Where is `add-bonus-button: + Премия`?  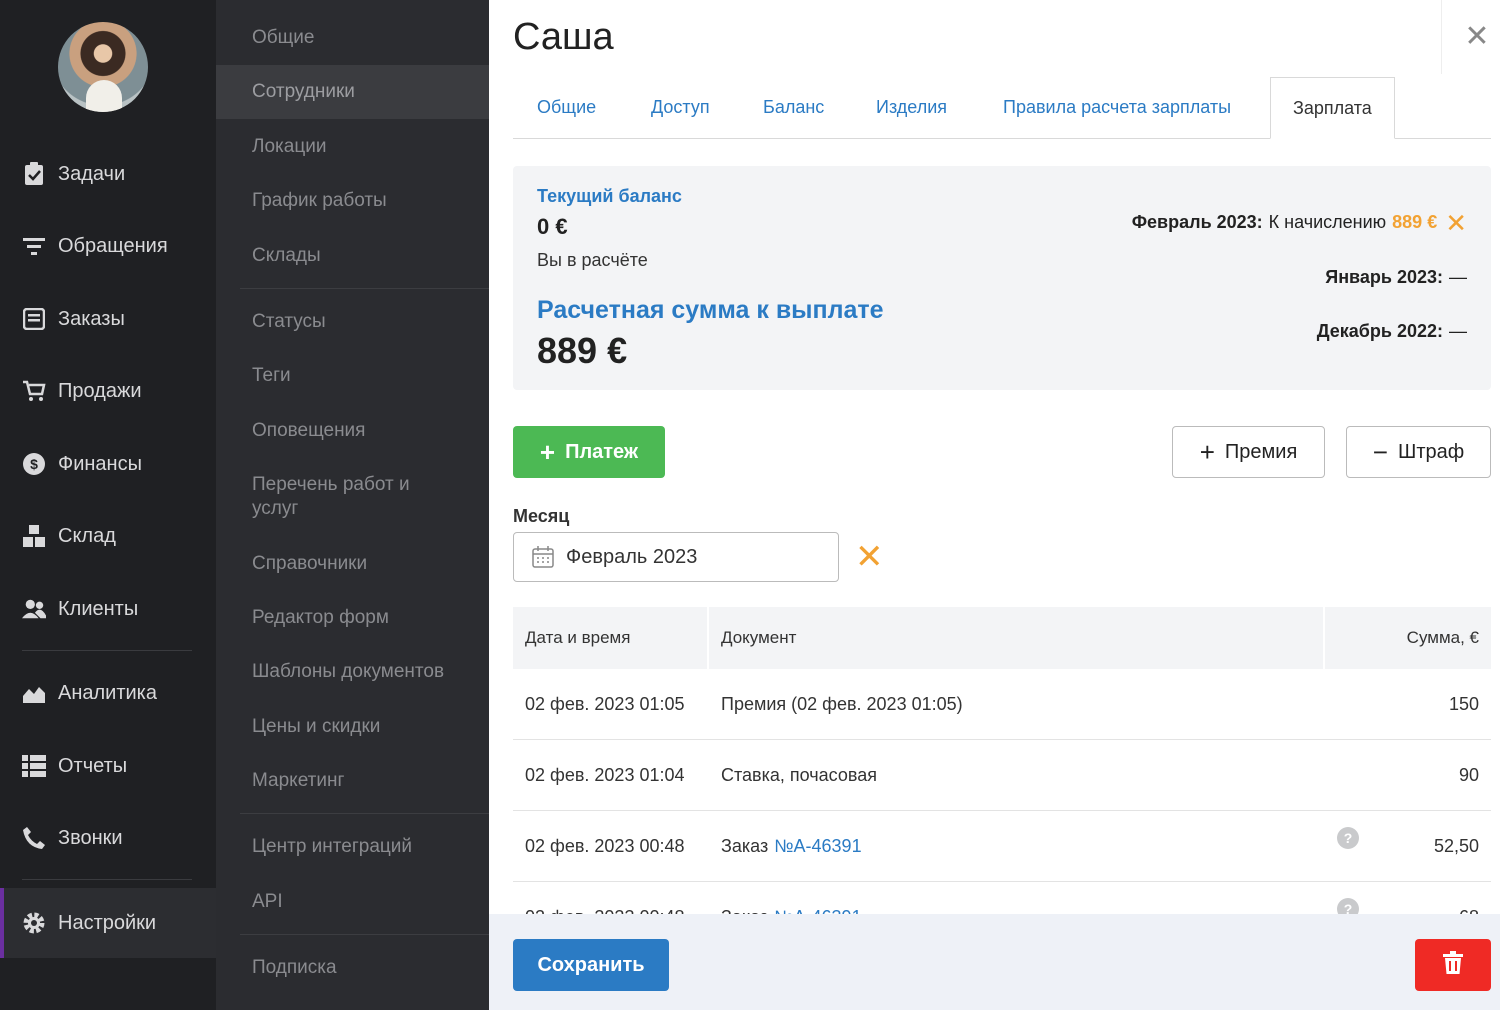 add-bonus-button: + Премия is located at coordinates (1248, 452).